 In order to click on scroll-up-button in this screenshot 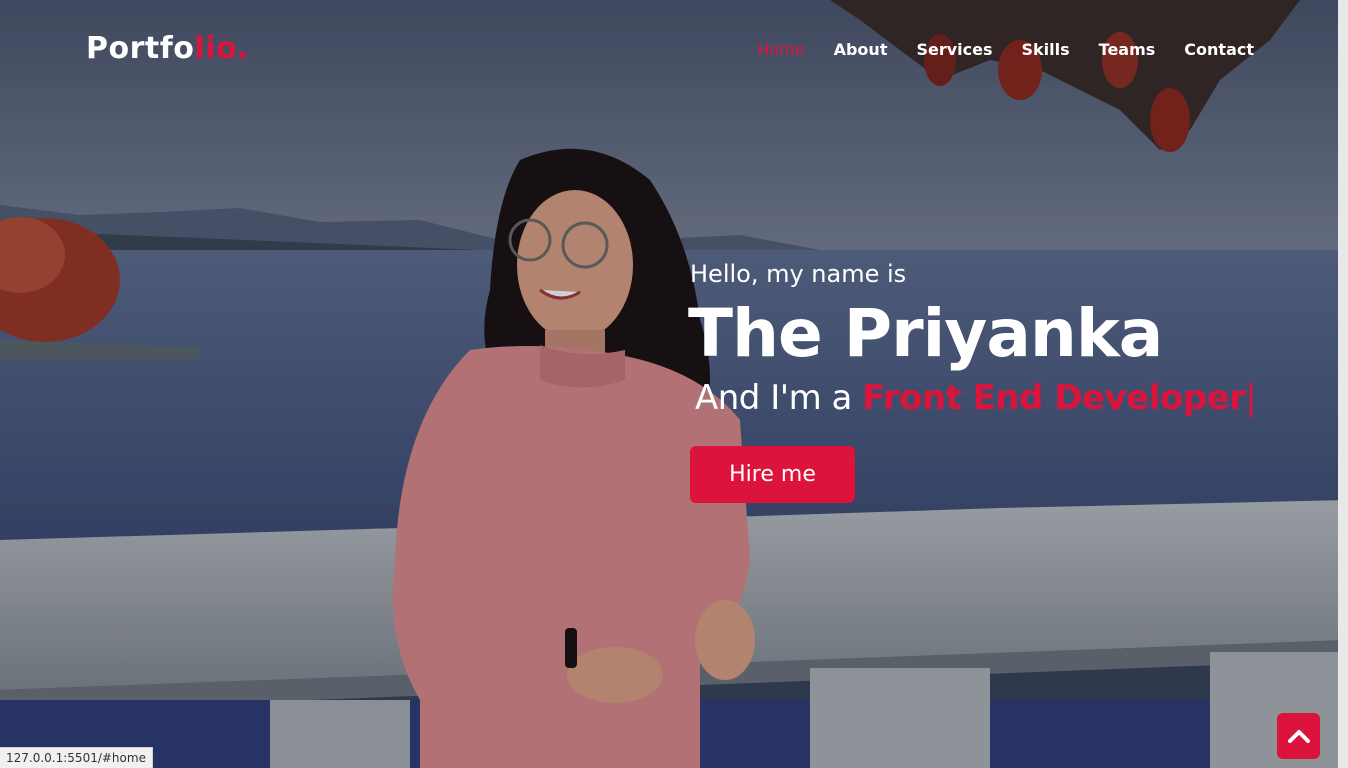, I will do `click(1298, 736)`.